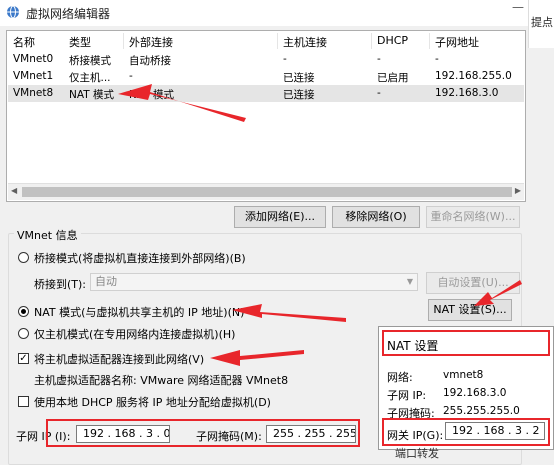 This screenshot has width=554, height=465. Describe the element at coordinates (23, 333) in the screenshot. I see `host-only-radio` at that location.